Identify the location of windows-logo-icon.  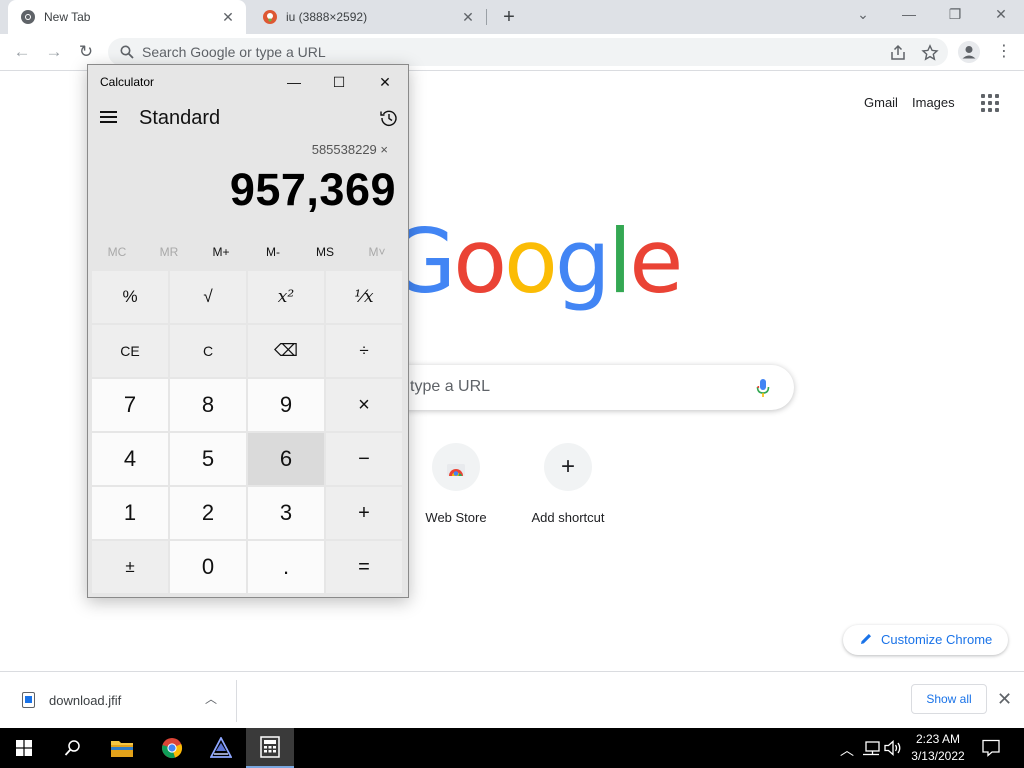
(24, 748).